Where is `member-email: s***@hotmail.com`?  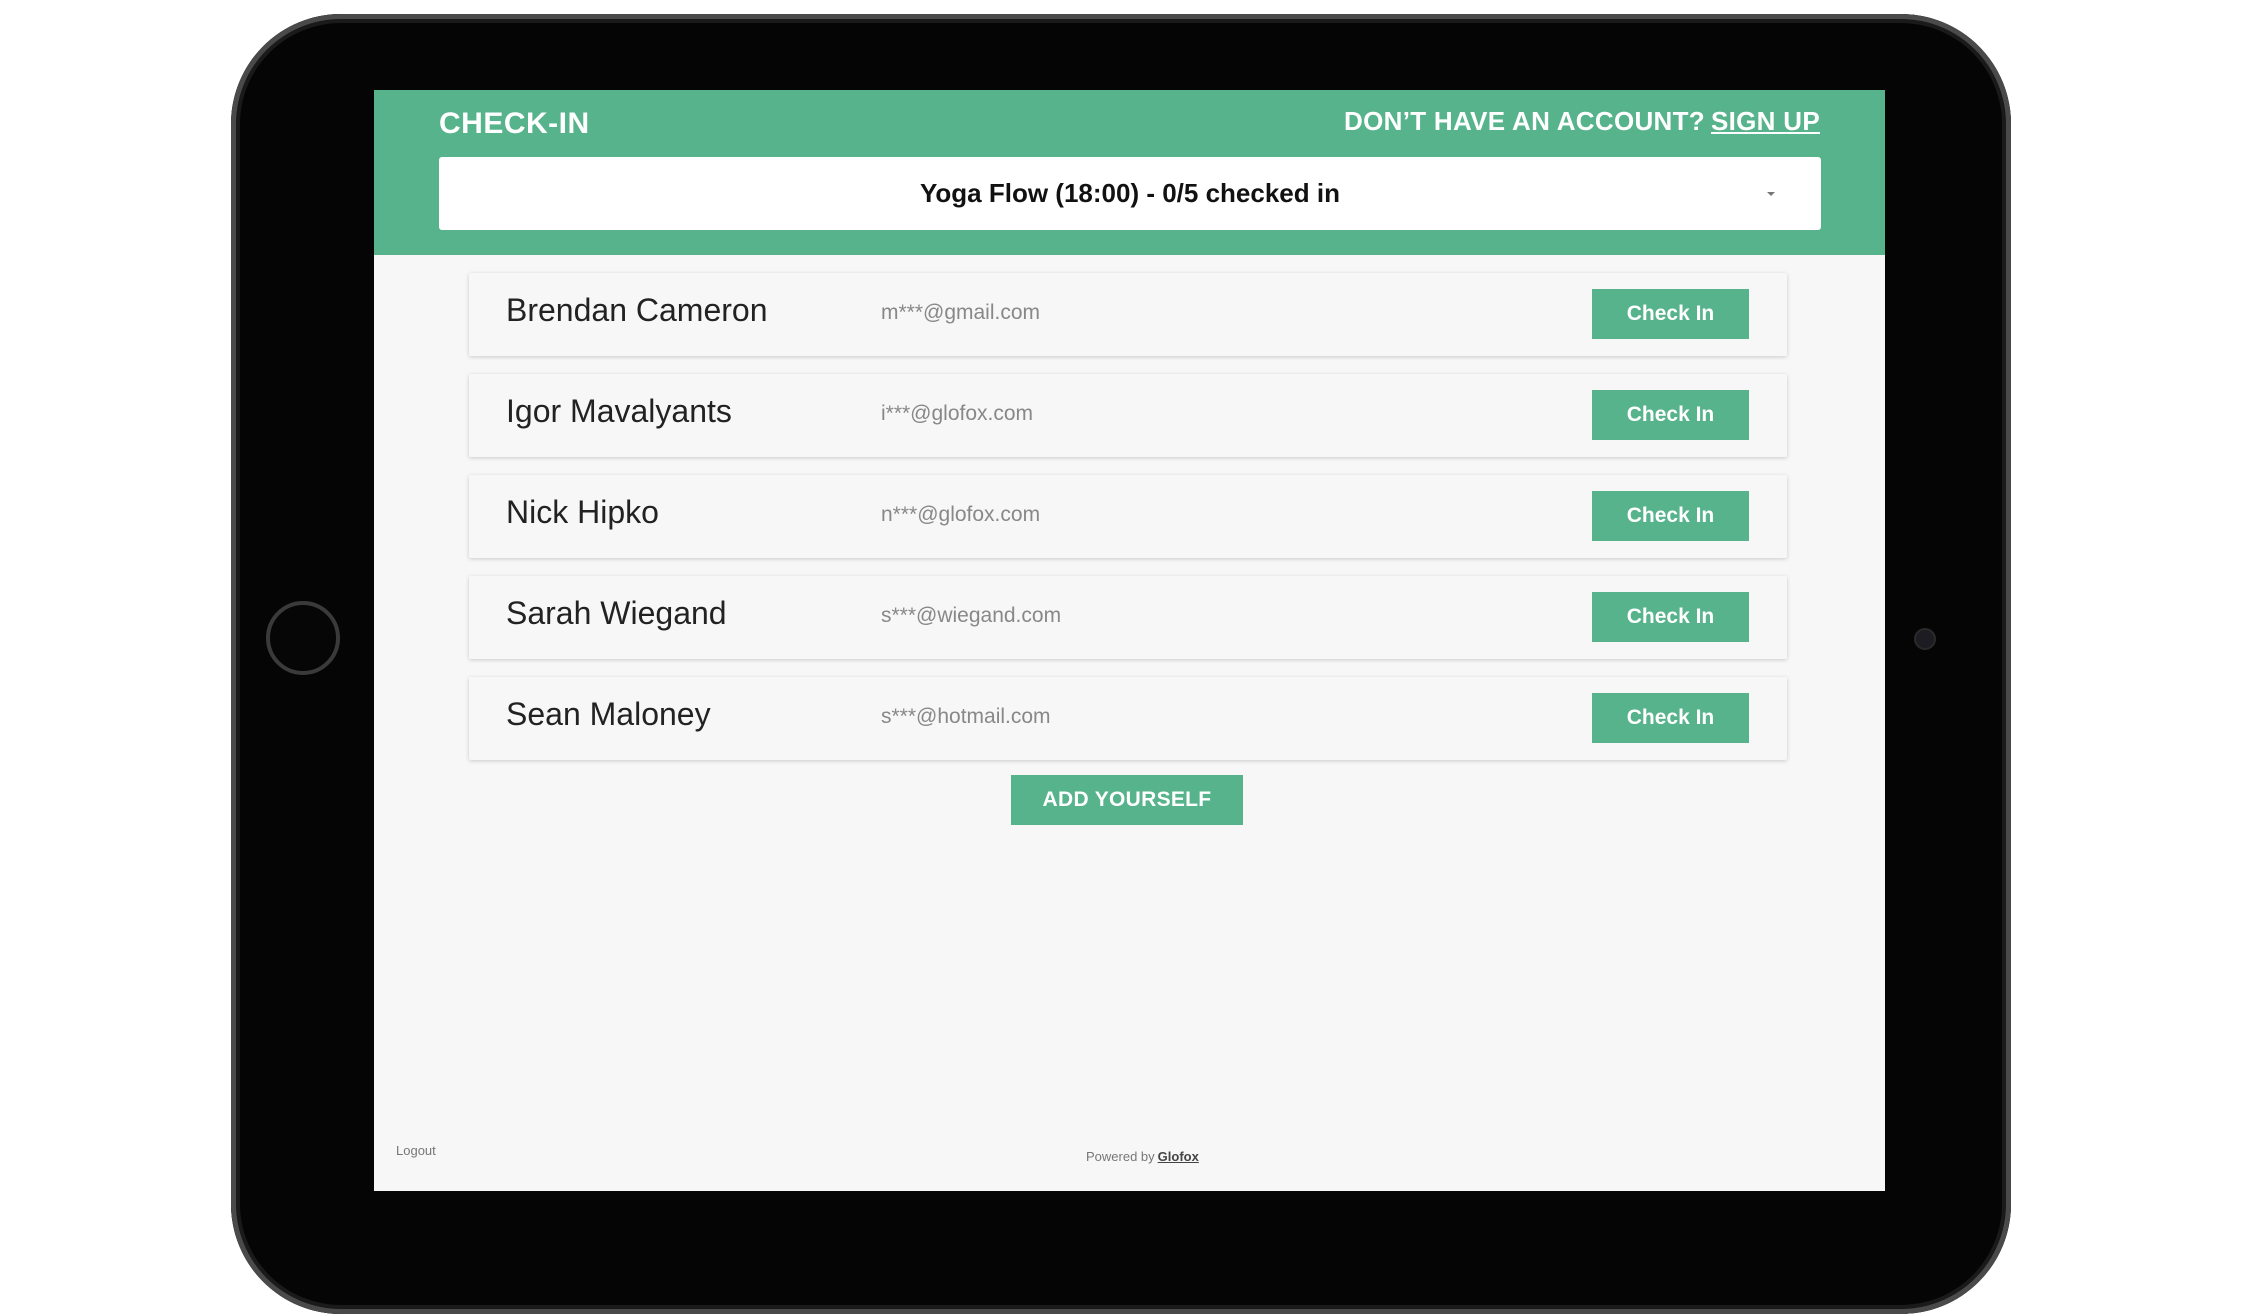 member-email: s***@hotmail.com is located at coordinates (966, 716).